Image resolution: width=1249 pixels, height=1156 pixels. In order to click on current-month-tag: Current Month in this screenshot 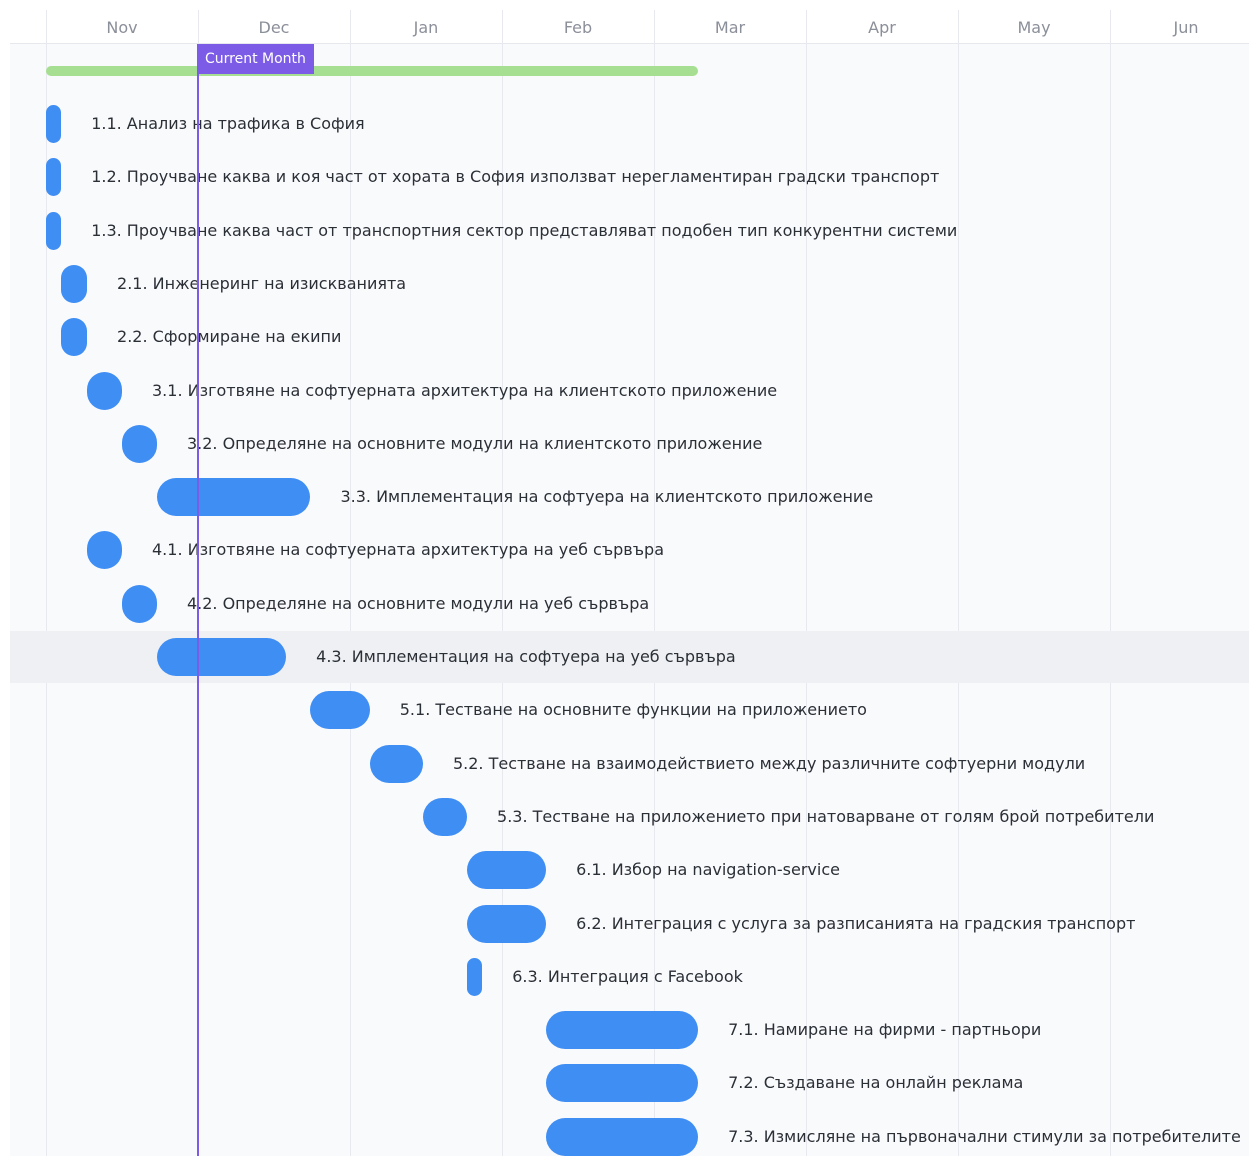, I will do `click(255, 59)`.